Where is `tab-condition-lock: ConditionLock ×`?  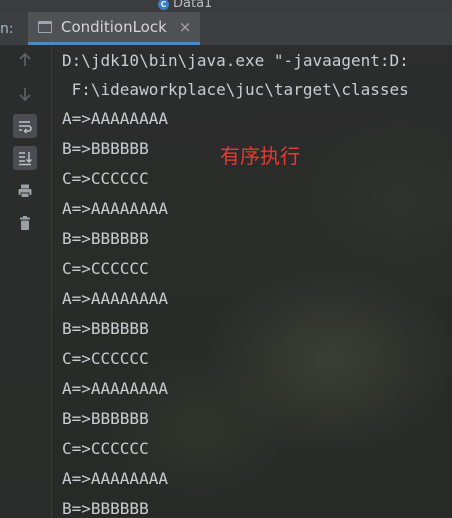
tab-condition-lock: ConditionLock × is located at coordinates (114, 28).